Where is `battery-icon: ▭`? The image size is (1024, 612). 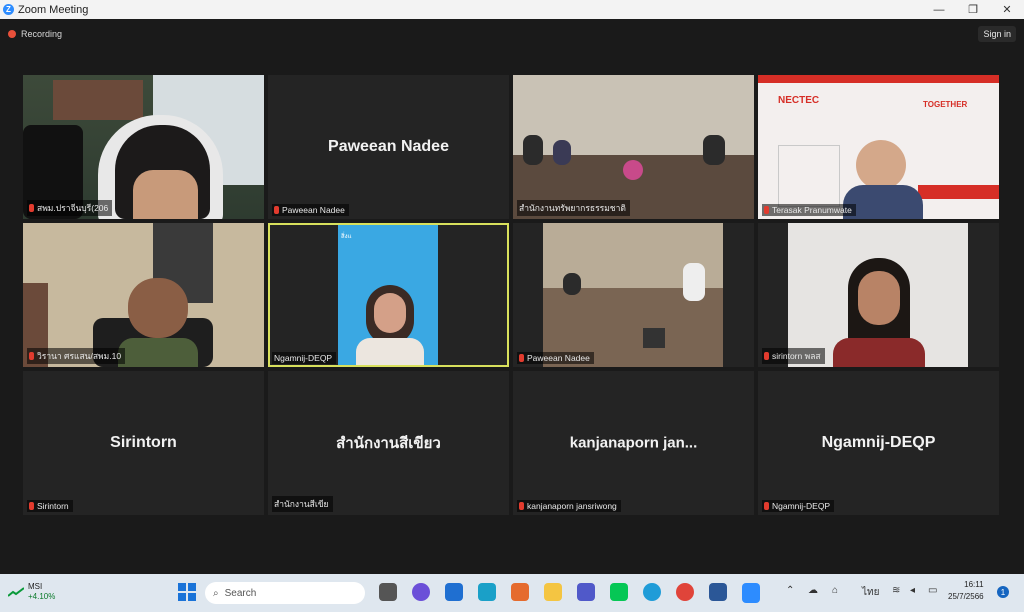 battery-icon: ▭ is located at coordinates (932, 590).